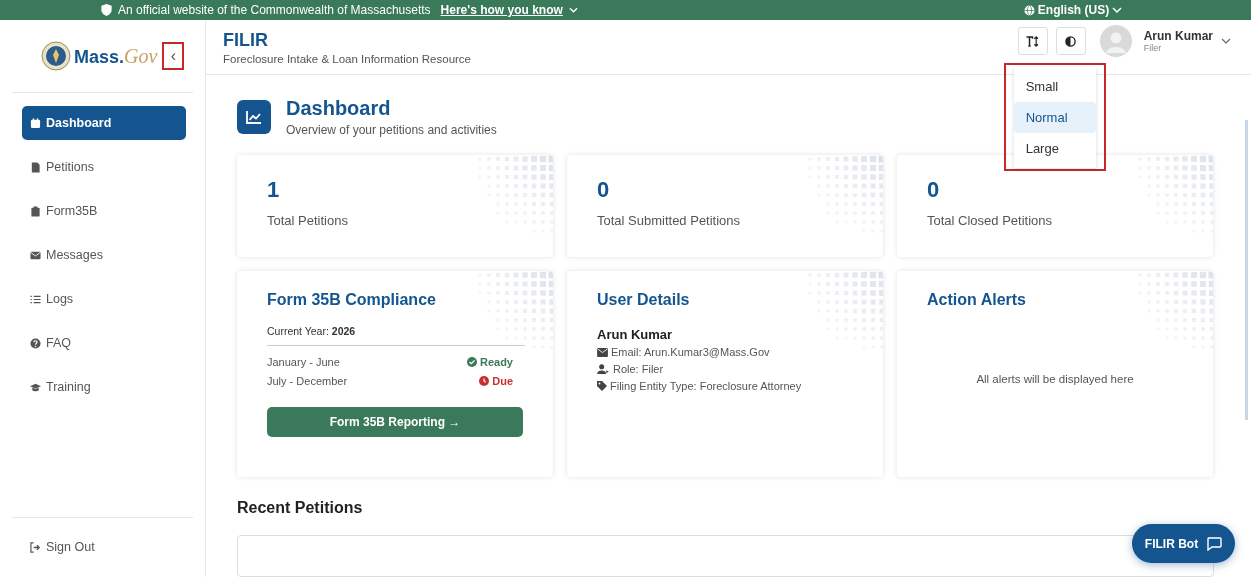 Image resolution: width=1251 pixels, height=577 pixels. I want to click on sidebar-item: Dashboard, so click(104, 123).